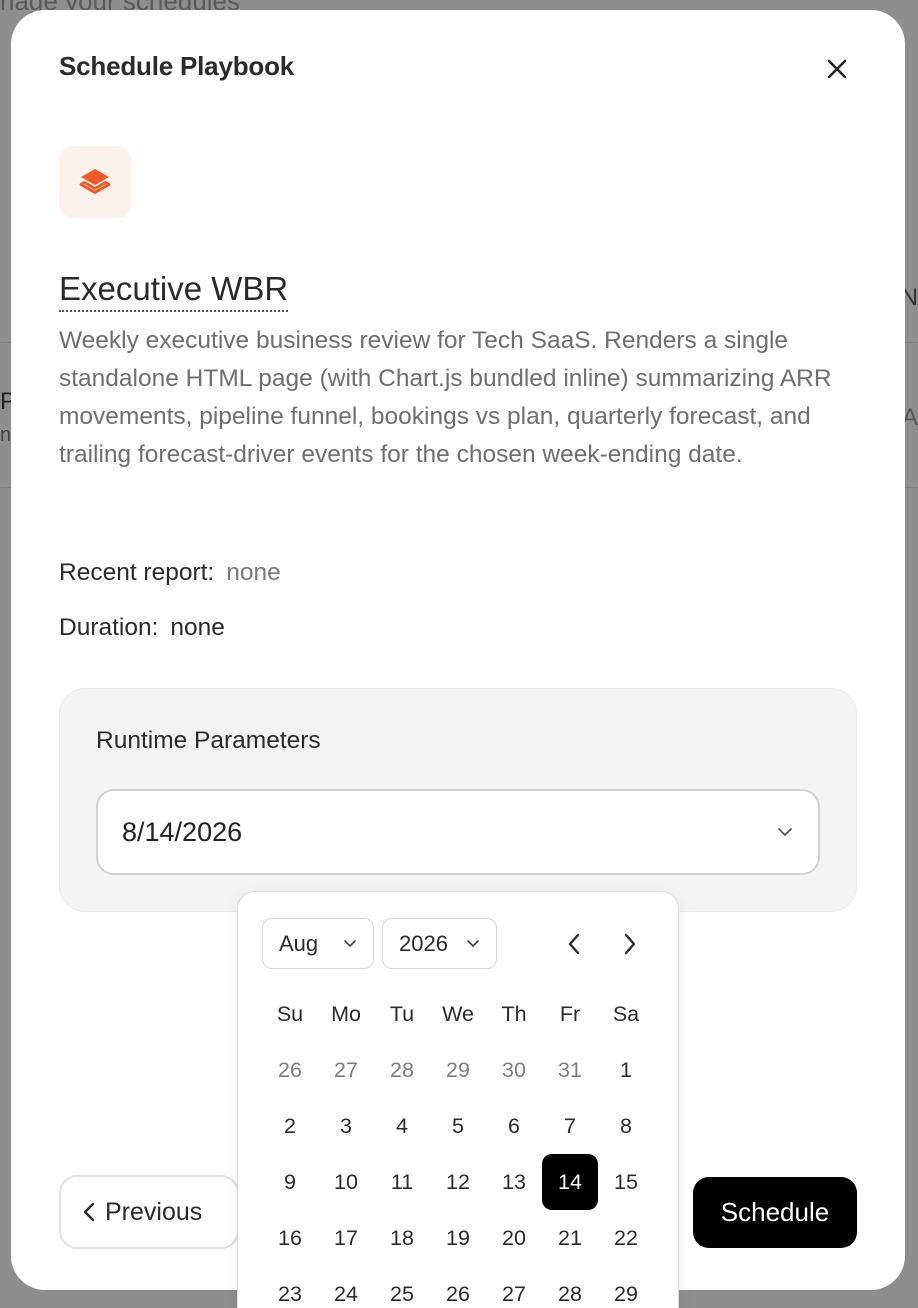 This screenshot has height=1308, width=918. Describe the element at coordinates (346, 1182) in the screenshot. I see `calendar-day: 10` at that location.